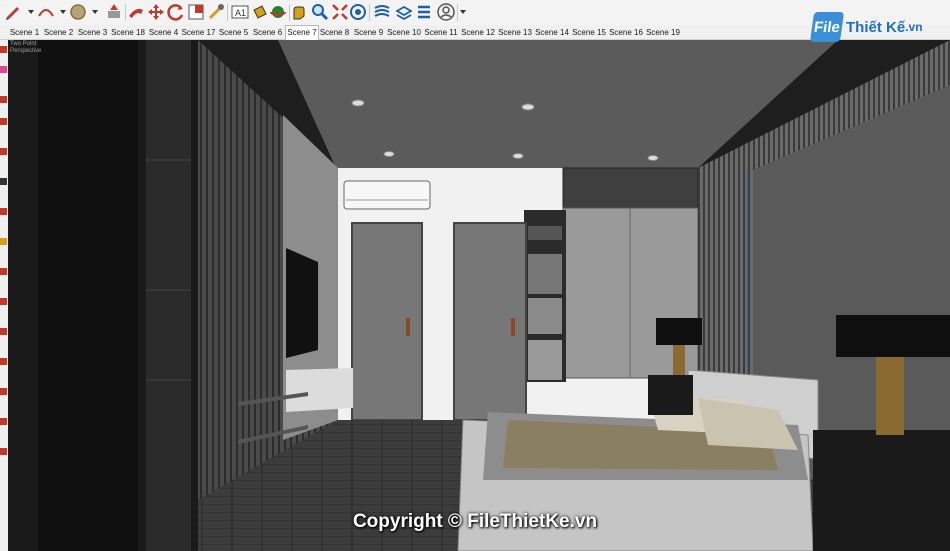 The height and width of the screenshot is (551, 950). I want to click on tab-scene-10: Scene 10, so click(404, 32).